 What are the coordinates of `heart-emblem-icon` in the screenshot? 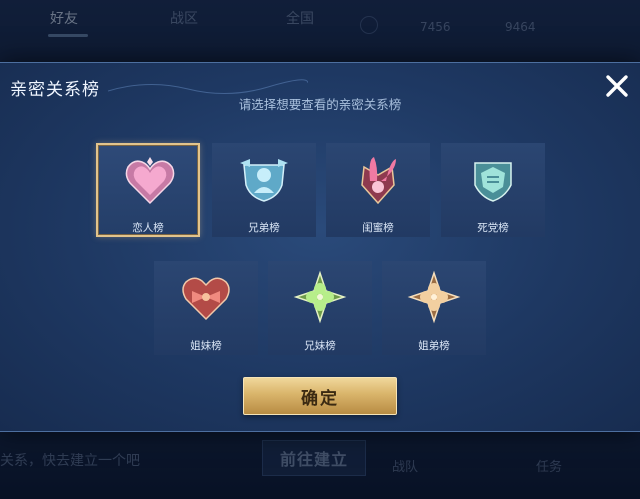 It's located at (150, 181).